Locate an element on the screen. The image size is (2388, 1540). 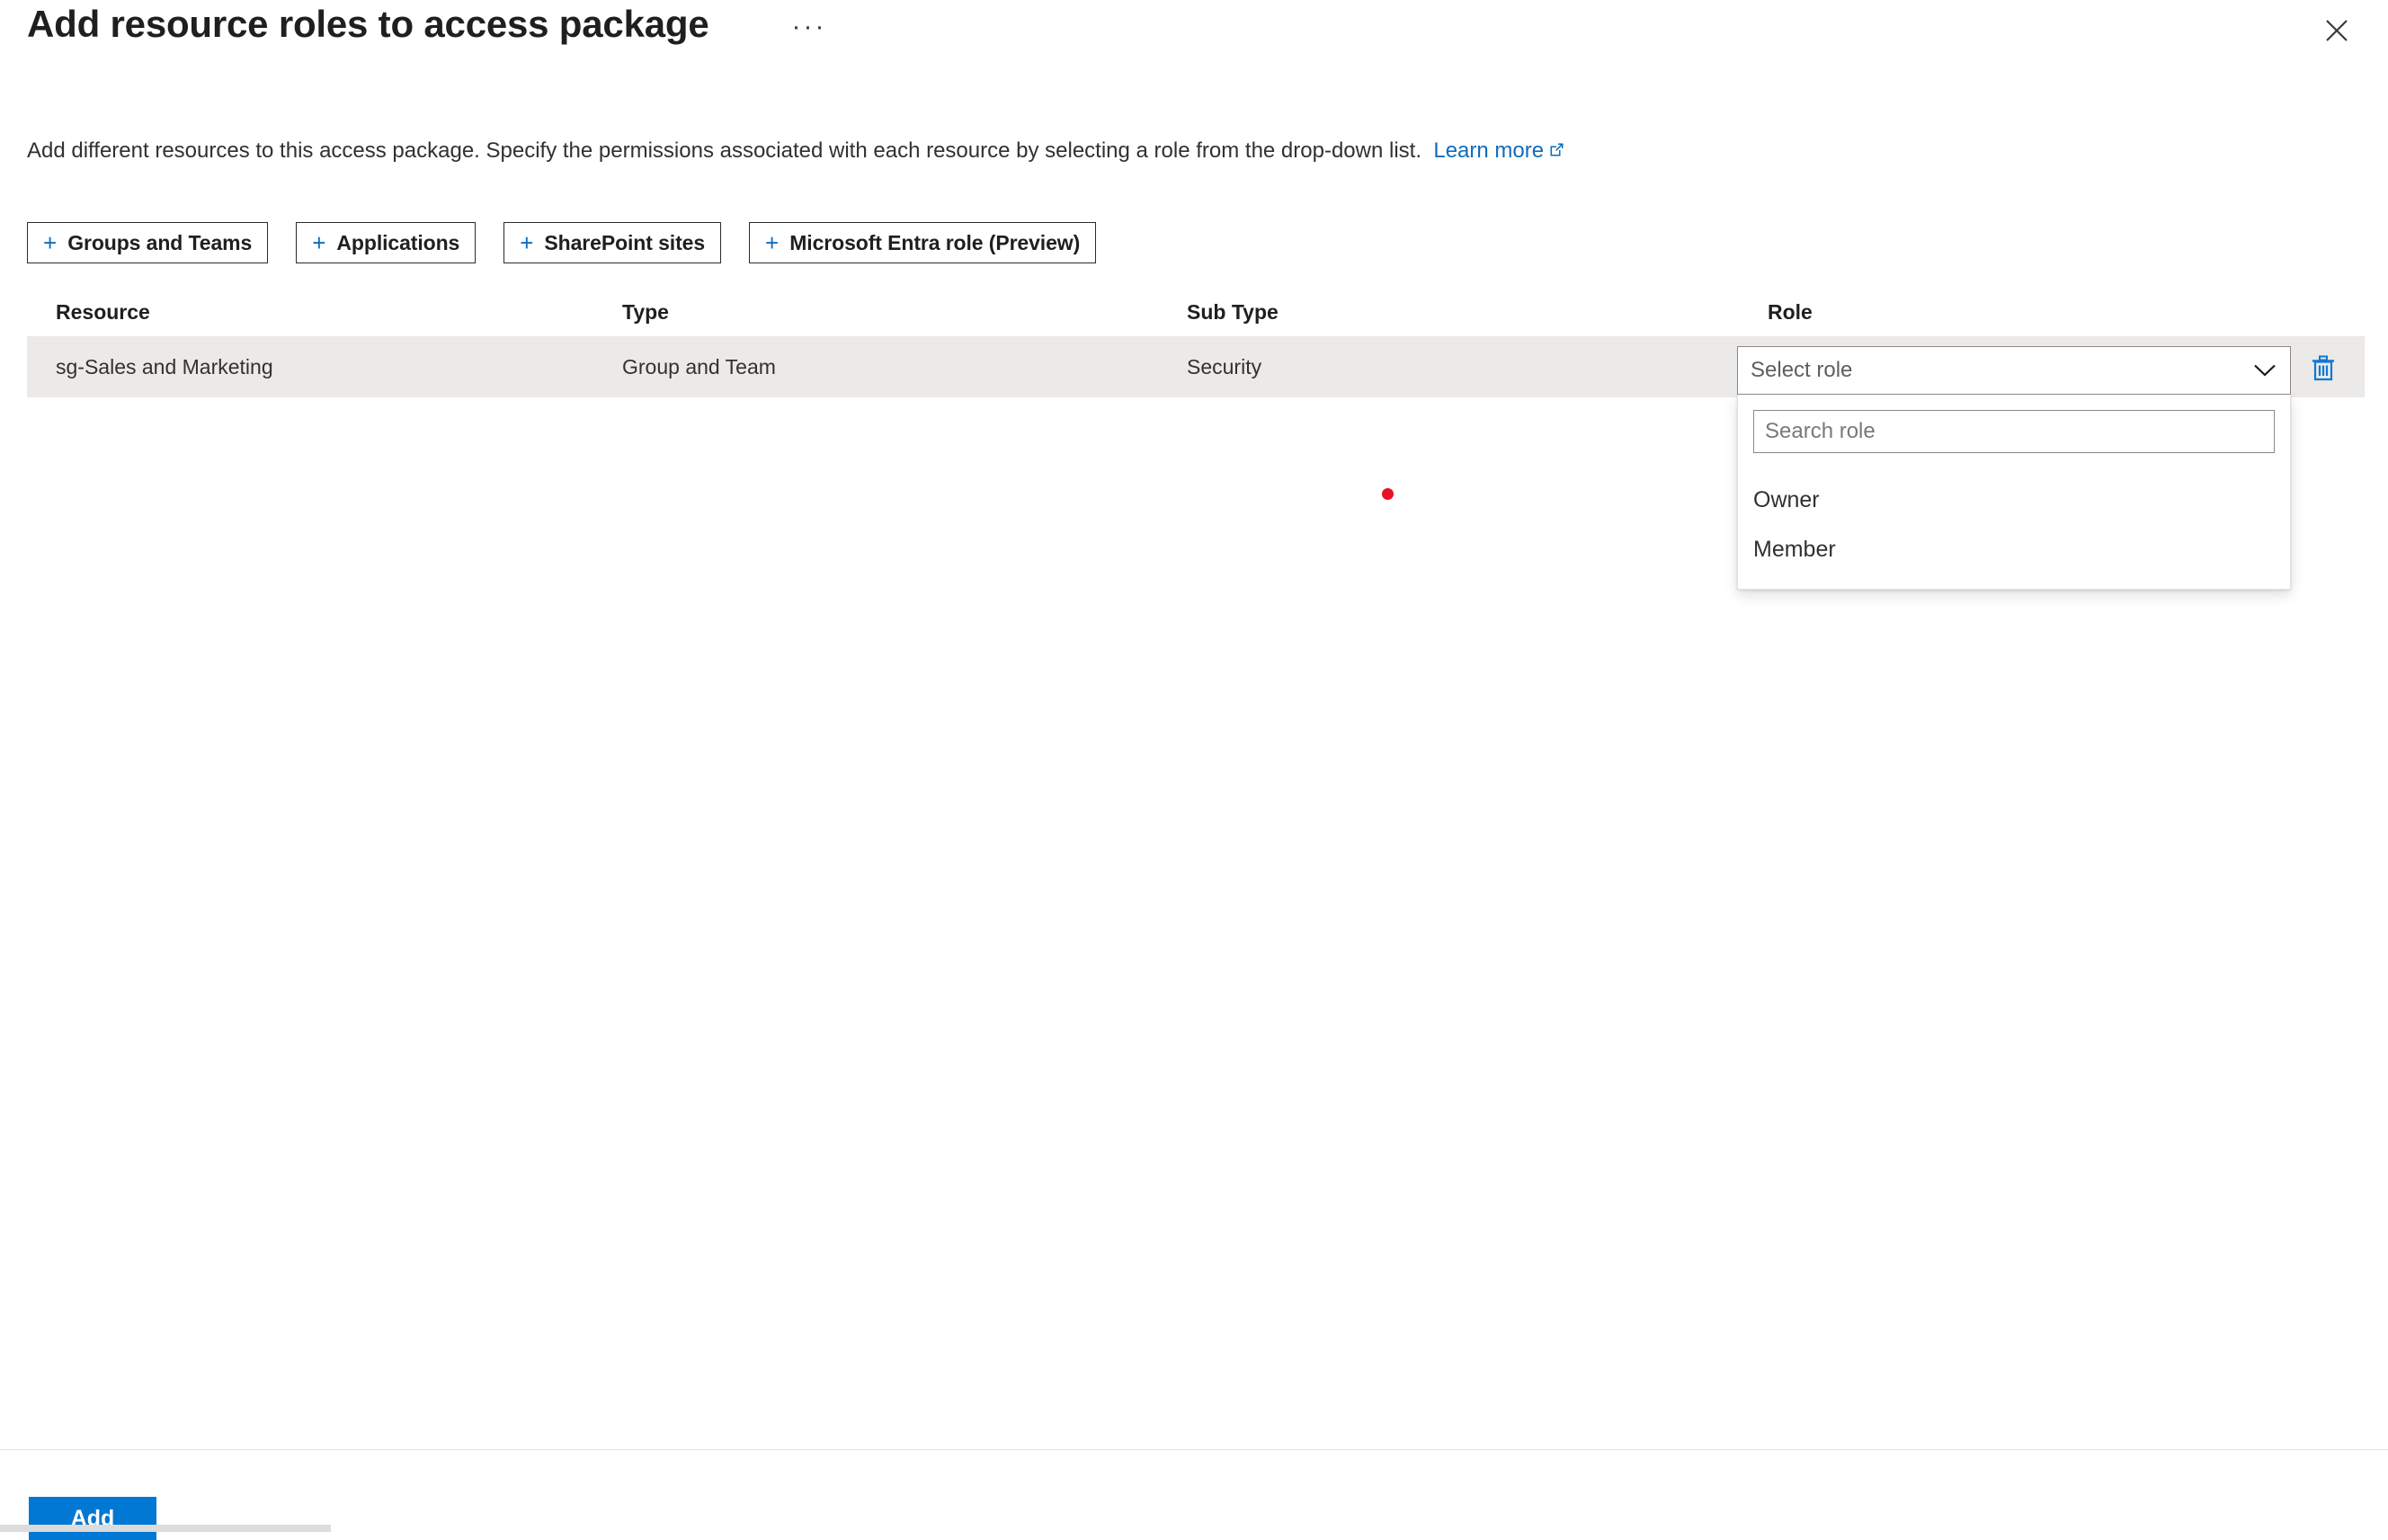
role-option-member: Member is located at coordinates (2014, 549).